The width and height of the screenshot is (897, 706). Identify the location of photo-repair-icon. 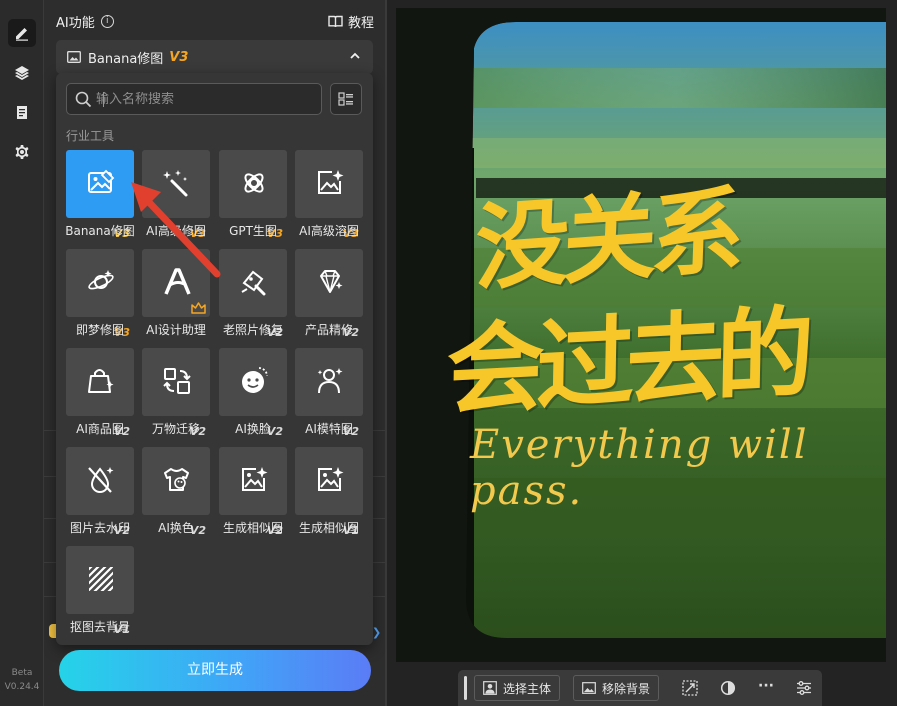
(253, 283).